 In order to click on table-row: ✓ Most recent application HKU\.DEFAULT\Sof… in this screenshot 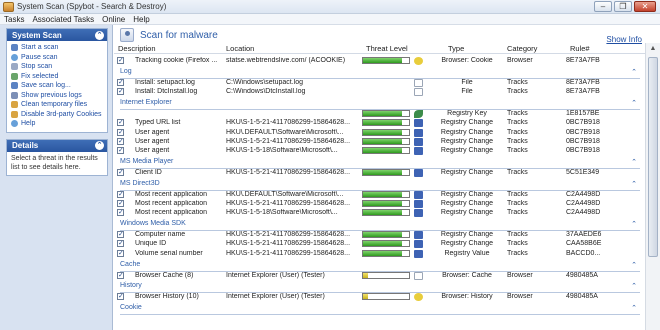, I will do `click(379, 195)`.